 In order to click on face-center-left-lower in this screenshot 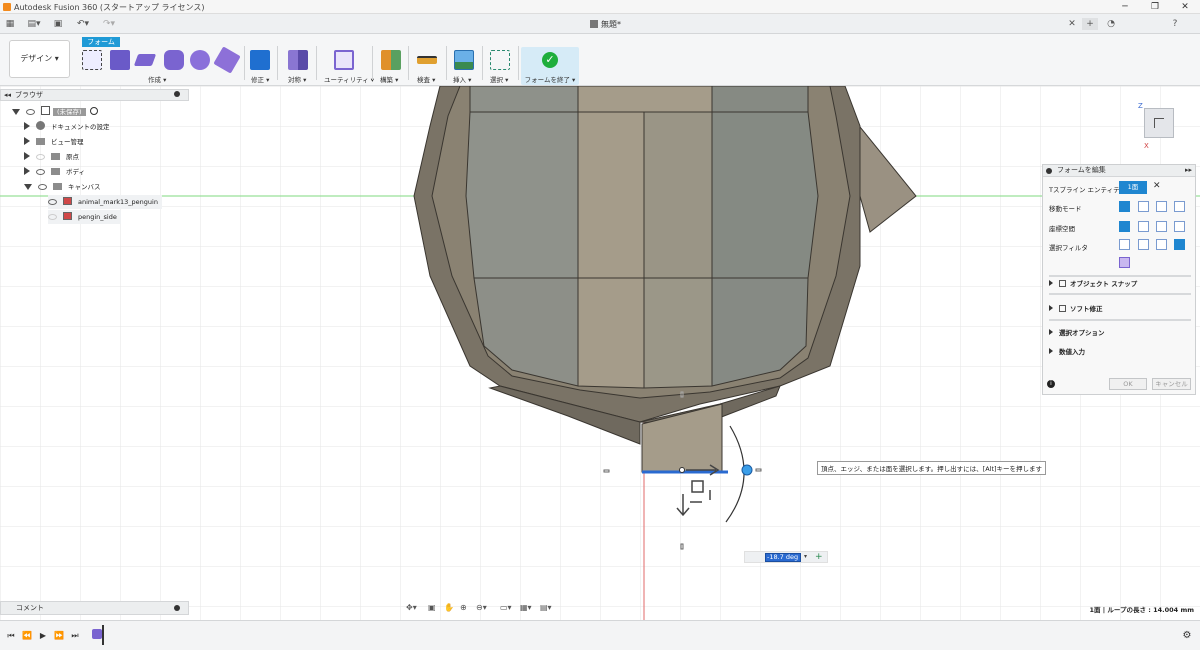, I will do `click(611, 333)`.